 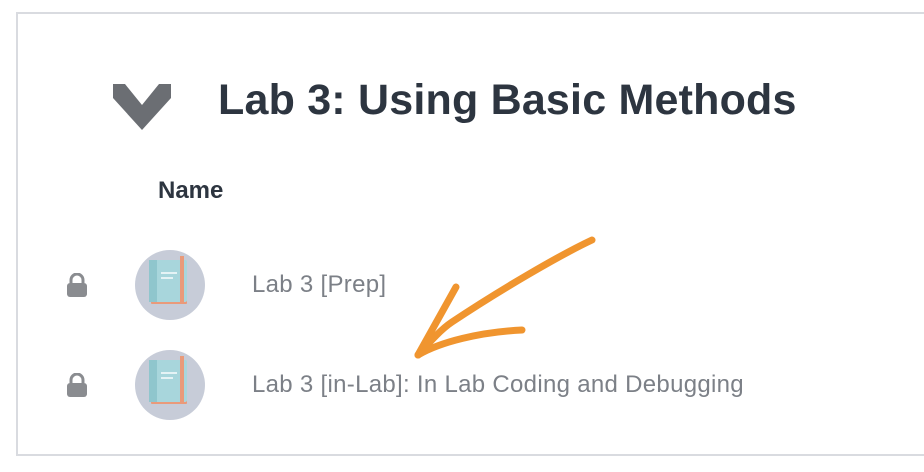 What do you see at coordinates (191, 190) in the screenshot?
I see `column-header-name: Name` at bounding box center [191, 190].